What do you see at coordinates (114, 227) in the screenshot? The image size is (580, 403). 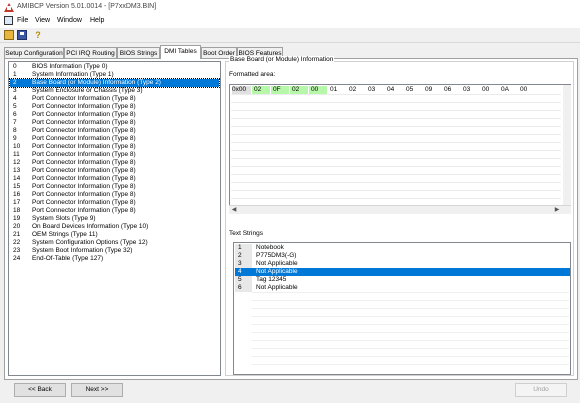 I see `list-item: 20 On Board Devices Information (Type 10)` at bounding box center [114, 227].